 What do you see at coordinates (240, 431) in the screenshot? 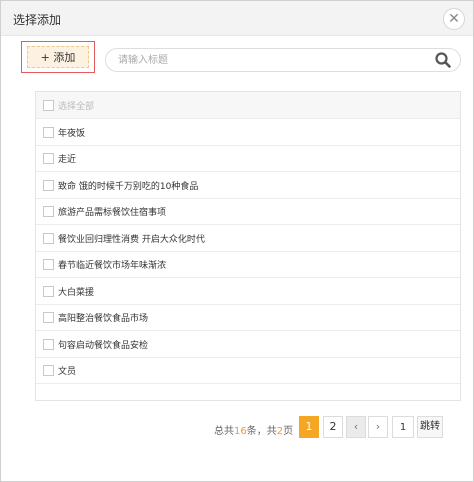
I see `total-items: 16` at bounding box center [240, 431].